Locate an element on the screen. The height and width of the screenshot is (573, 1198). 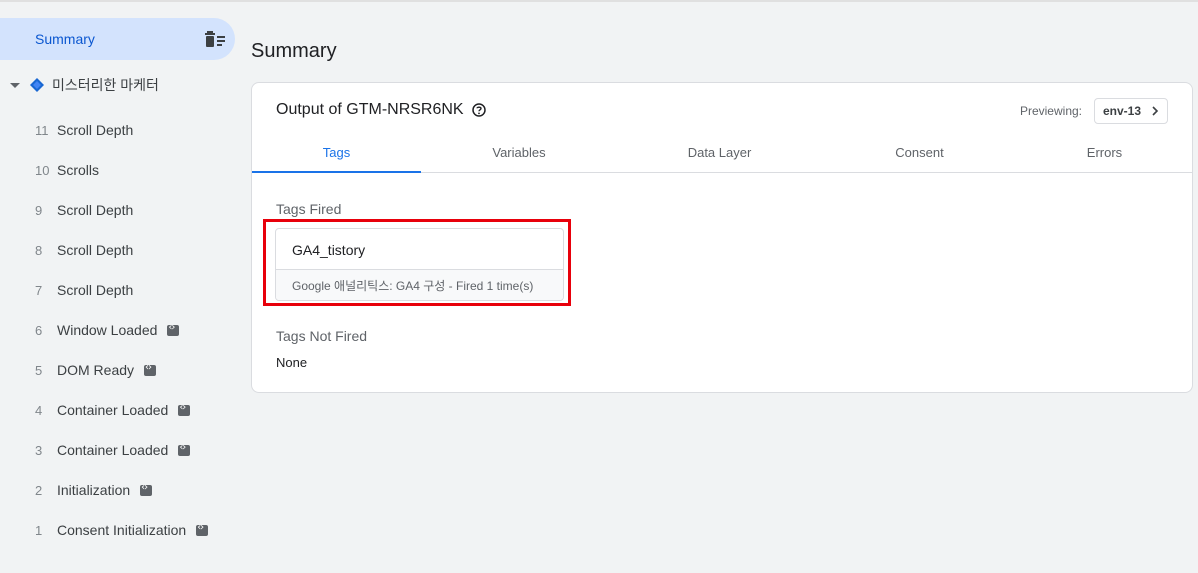
event-item: 4 Container Loaded is located at coordinates (120, 410).